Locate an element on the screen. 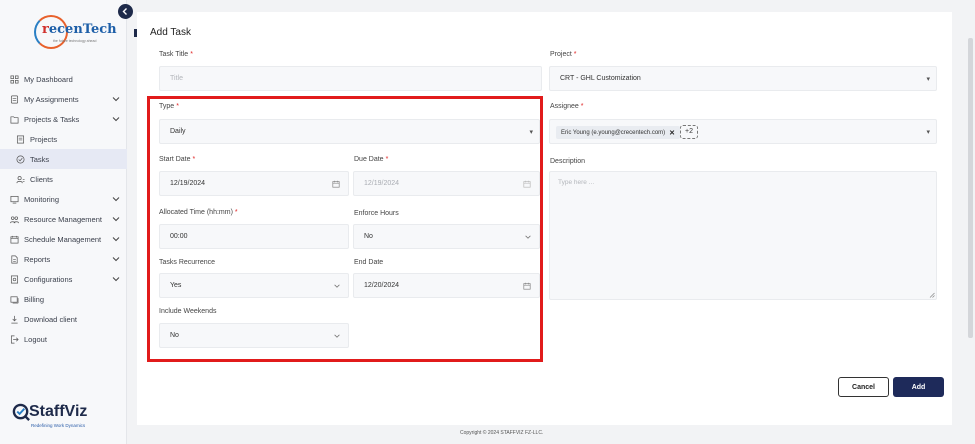  start-date-input: 12/19/2024 is located at coordinates (254, 183).